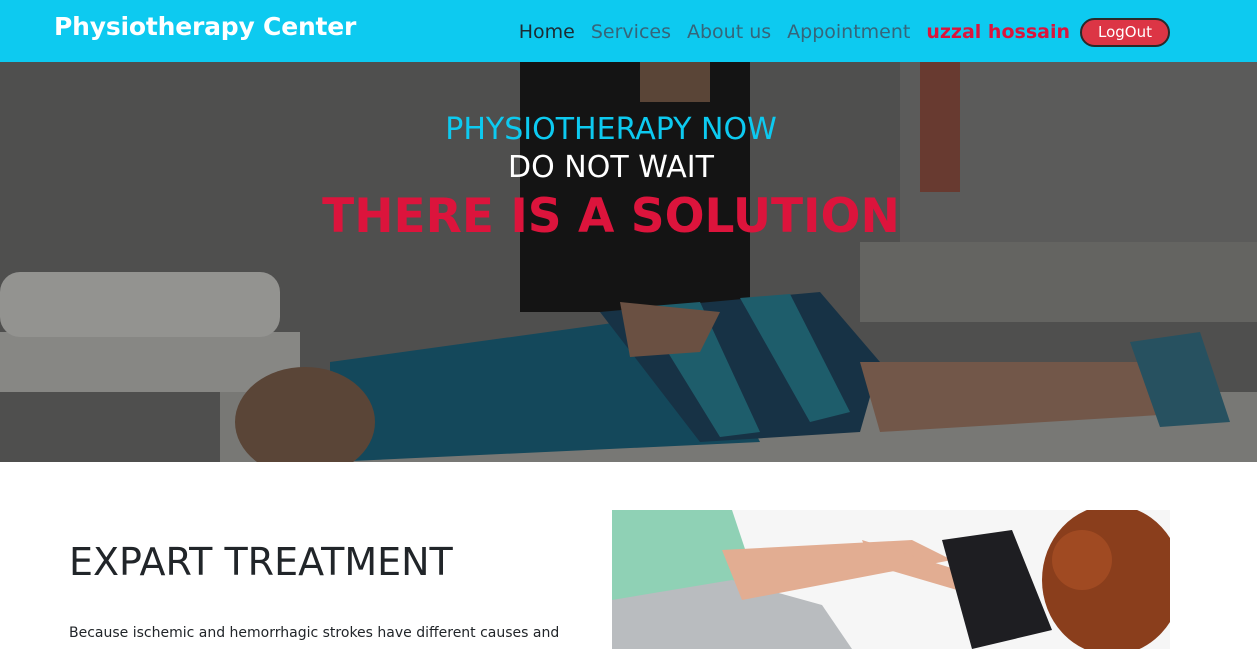  Describe the element at coordinates (611, 129) in the screenshot. I see `hero-line-1: PHYSIOTHERAPY NOW` at that location.